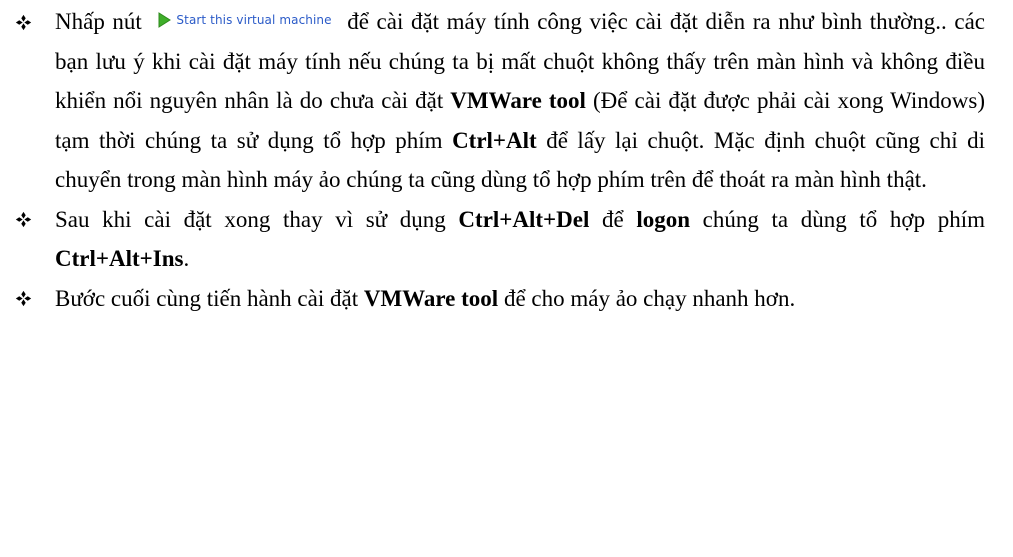 The width and height of the screenshot is (1013, 557). I want to click on paragraph-text: để cho máy ảo chạy nhanh hơn., so click(647, 298).